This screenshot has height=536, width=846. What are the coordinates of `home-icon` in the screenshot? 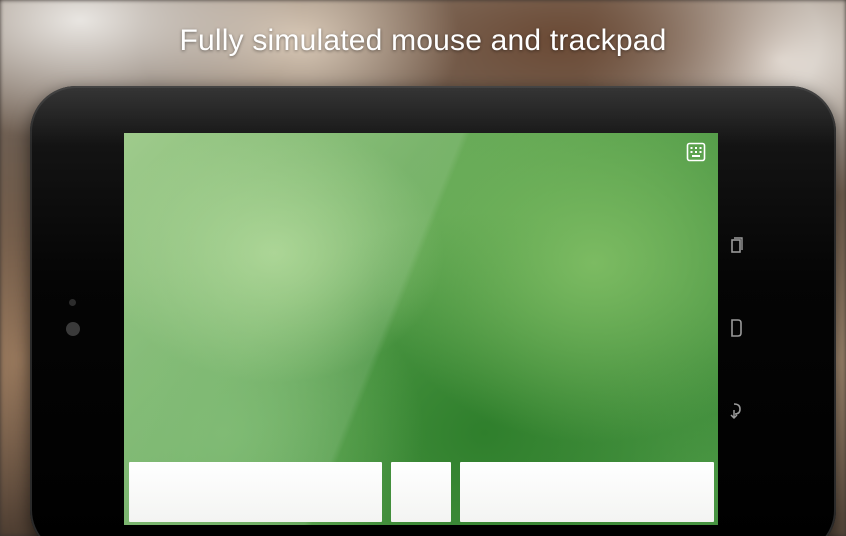 It's located at (736, 328).